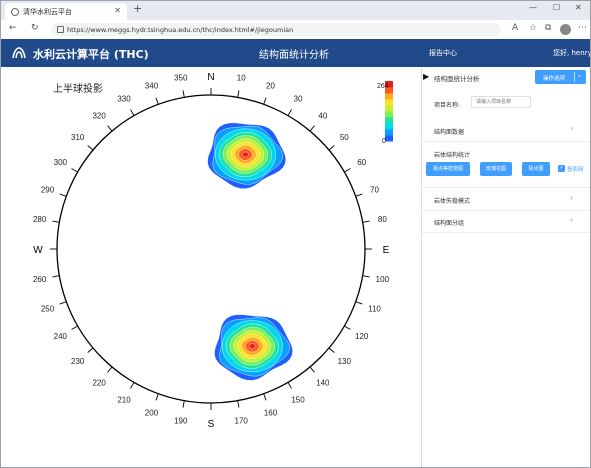 This screenshot has width=591, height=468. Describe the element at coordinates (13, 28) in the screenshot. I see `back-icon: ←` at that location.